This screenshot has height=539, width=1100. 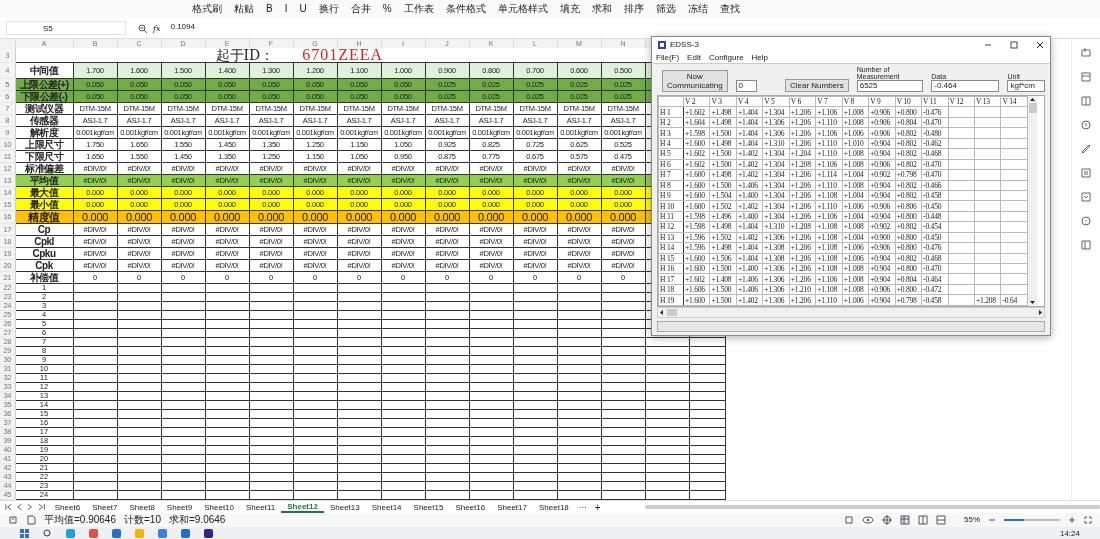 What do you see at coordinates (44, 253) in the screenshot?
I see `row-label: Cpku` at bounding box center [44, 253].